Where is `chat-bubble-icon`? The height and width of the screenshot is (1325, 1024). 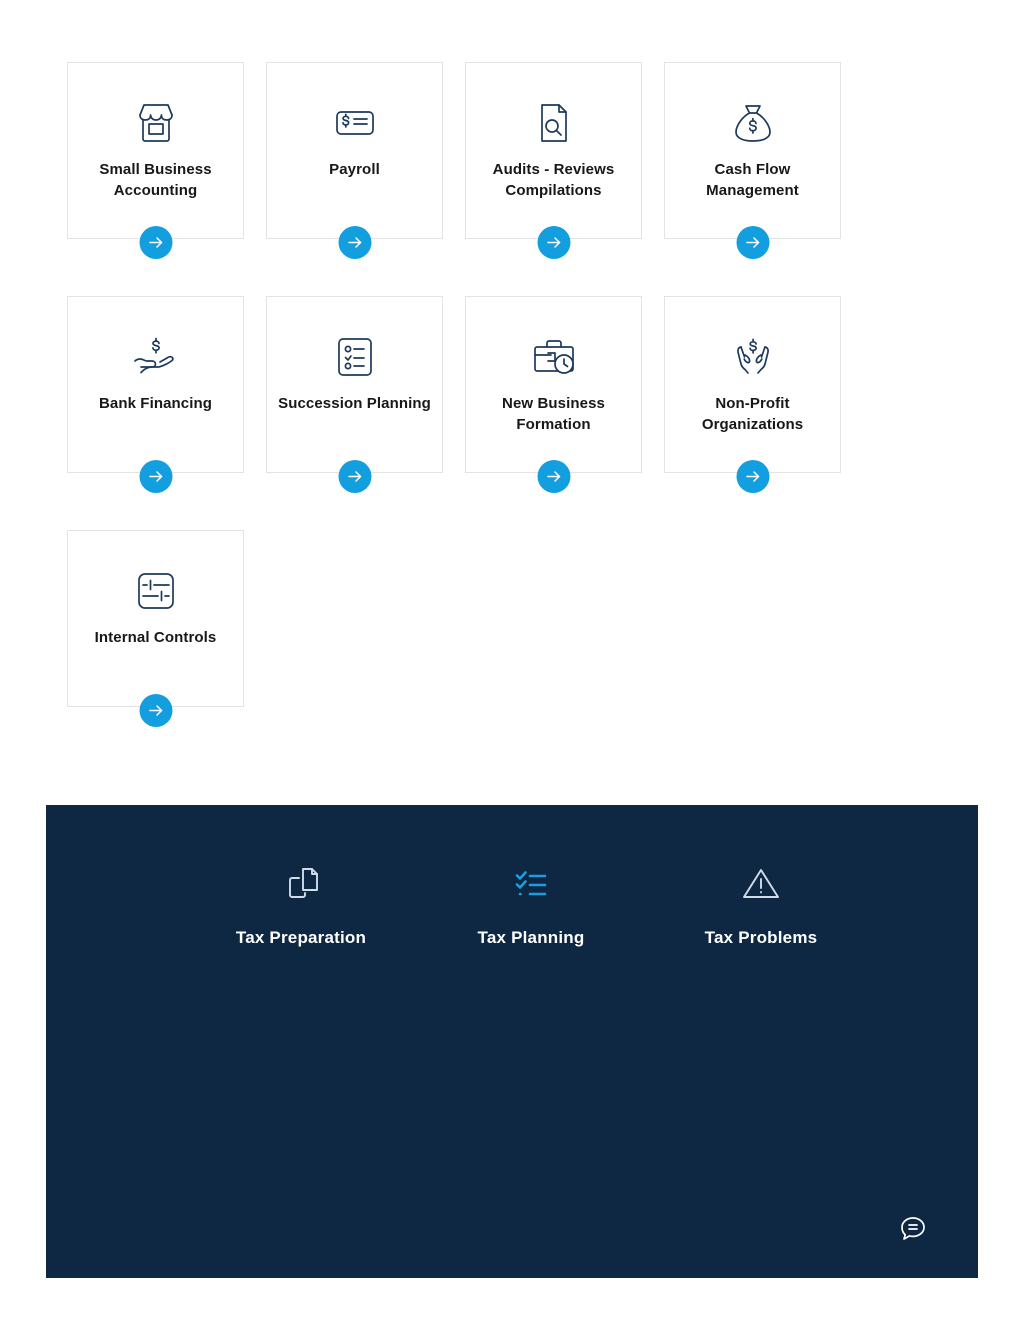
chat-bubble-icon is located at coordinates (913, 1229).